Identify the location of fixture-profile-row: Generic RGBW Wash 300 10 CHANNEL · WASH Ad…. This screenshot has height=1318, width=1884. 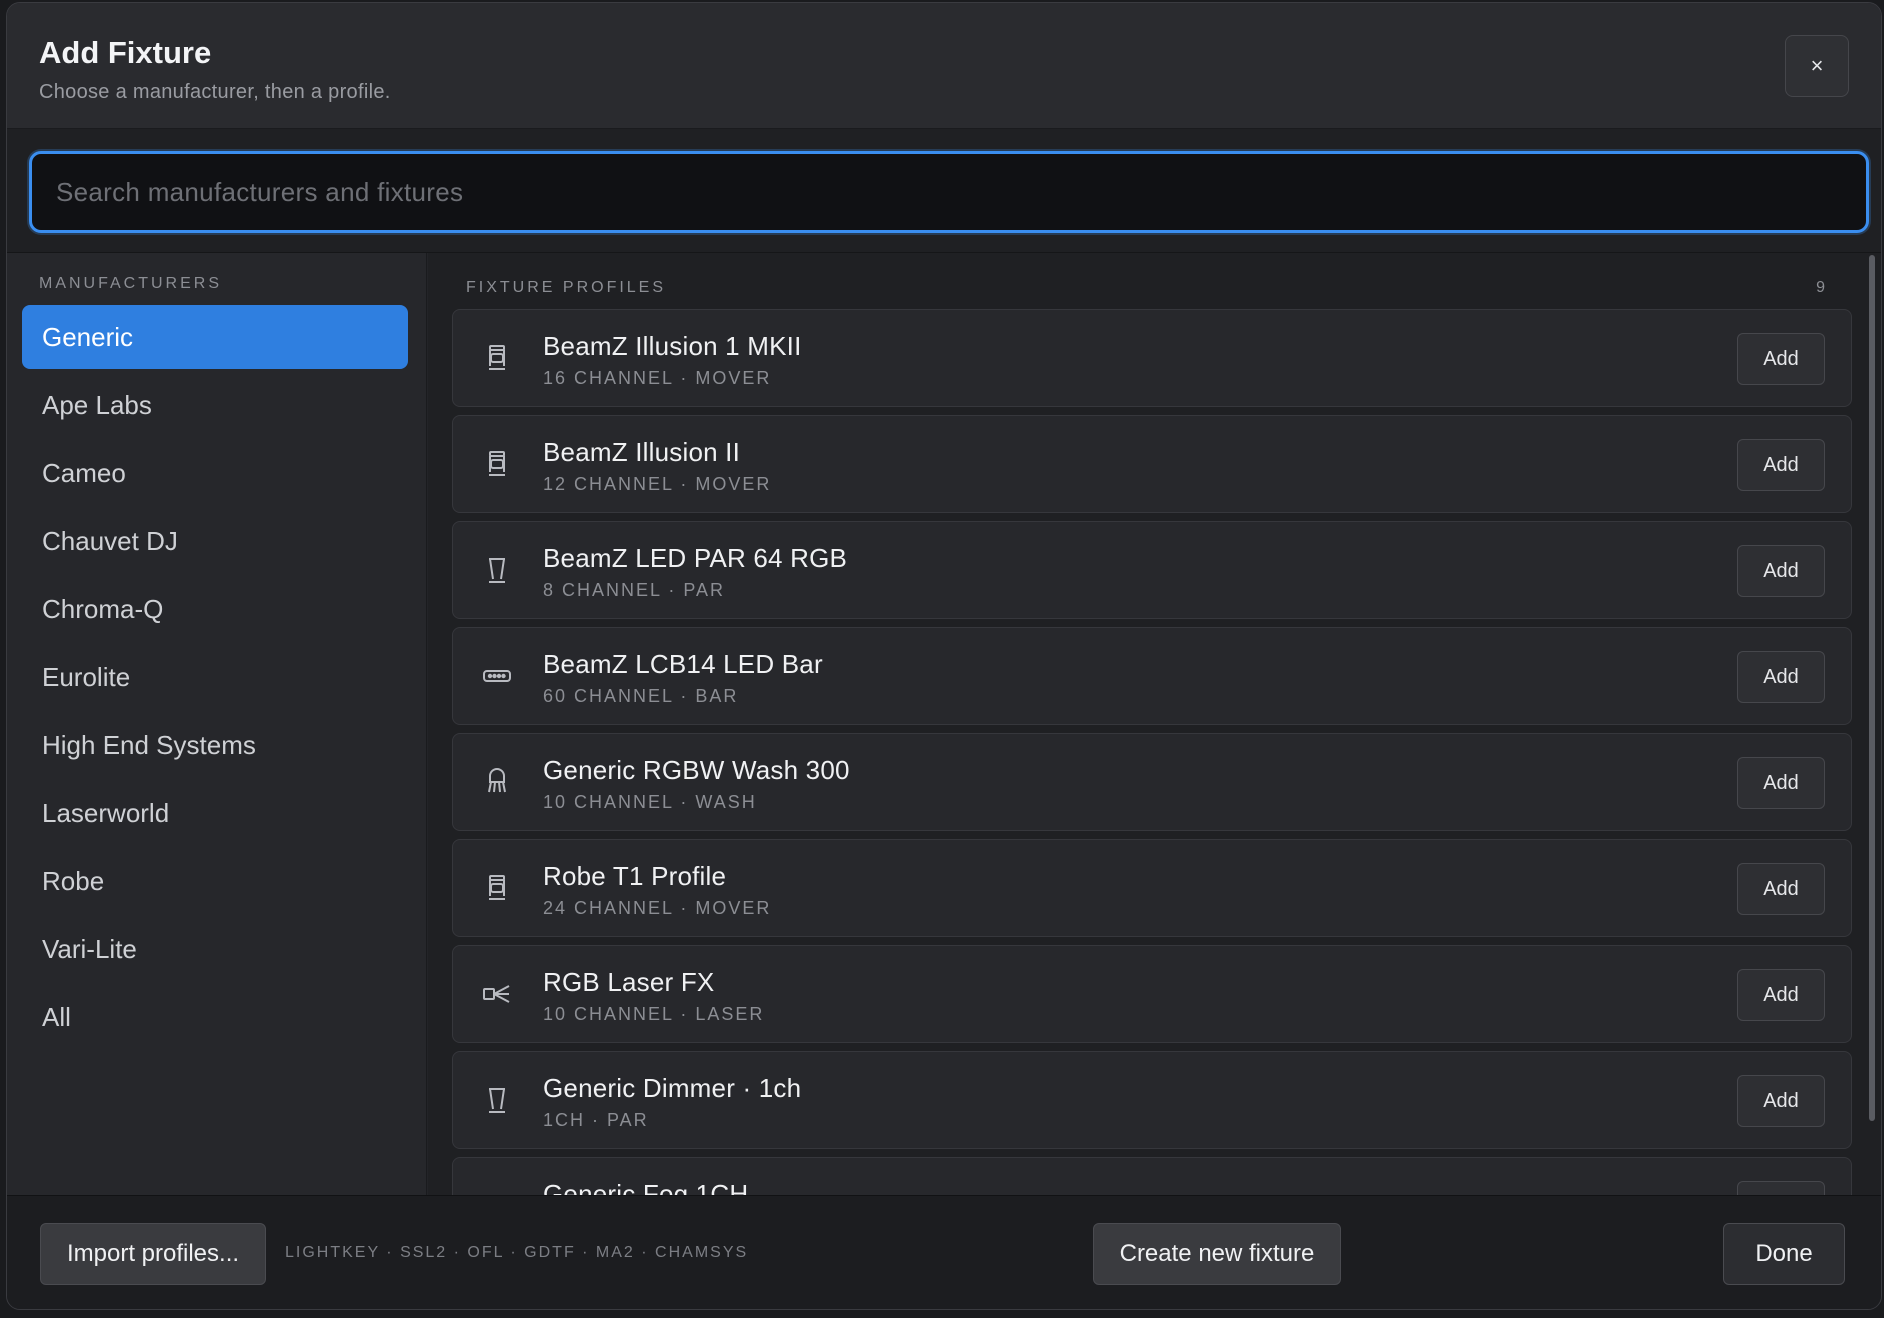
(1152, 782).